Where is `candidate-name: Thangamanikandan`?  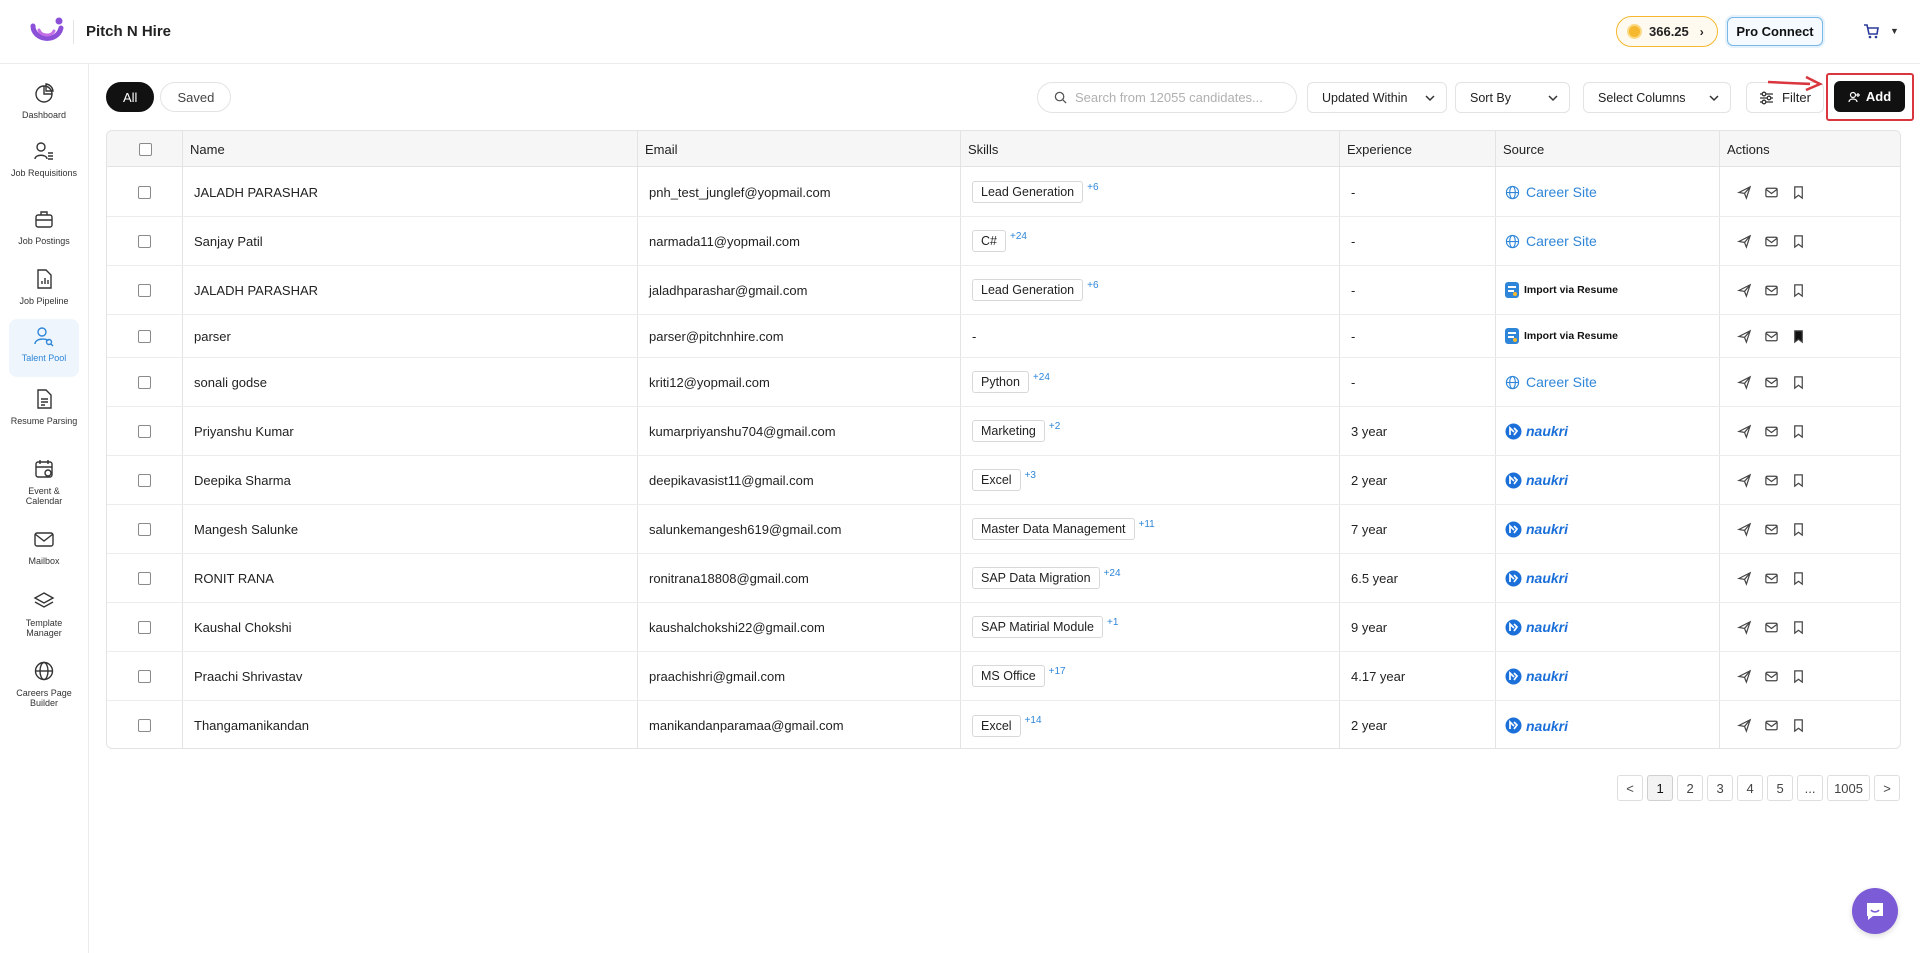 candidate-name: Thangamanikandan is located at coordinates (245, 724).